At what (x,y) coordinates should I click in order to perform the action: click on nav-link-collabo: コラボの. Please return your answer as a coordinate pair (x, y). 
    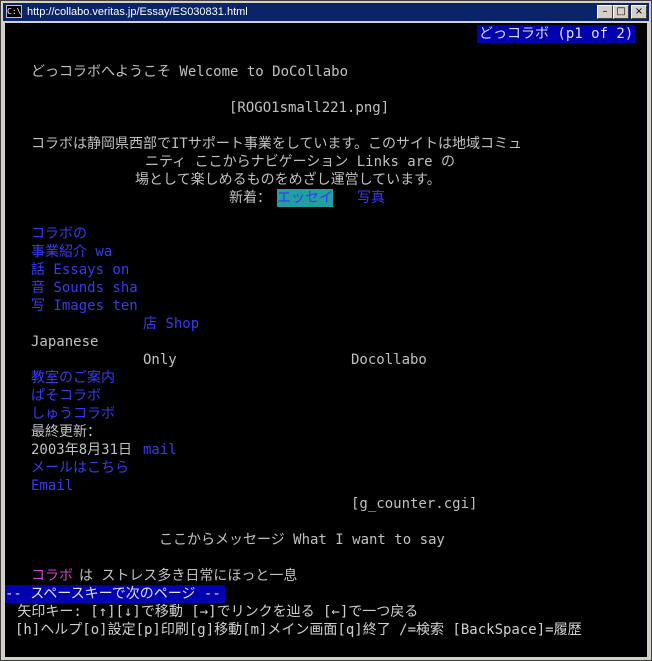
    Looking at the image, I should click on (59, 234).